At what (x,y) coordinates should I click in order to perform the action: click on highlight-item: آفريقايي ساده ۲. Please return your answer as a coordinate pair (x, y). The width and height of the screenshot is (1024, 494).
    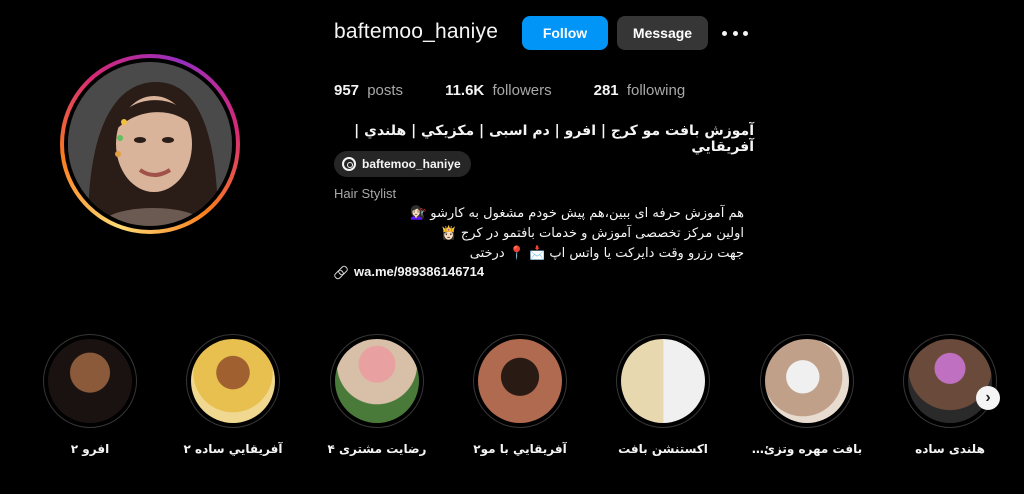
    Looking at the image, I should click on (233, 395).